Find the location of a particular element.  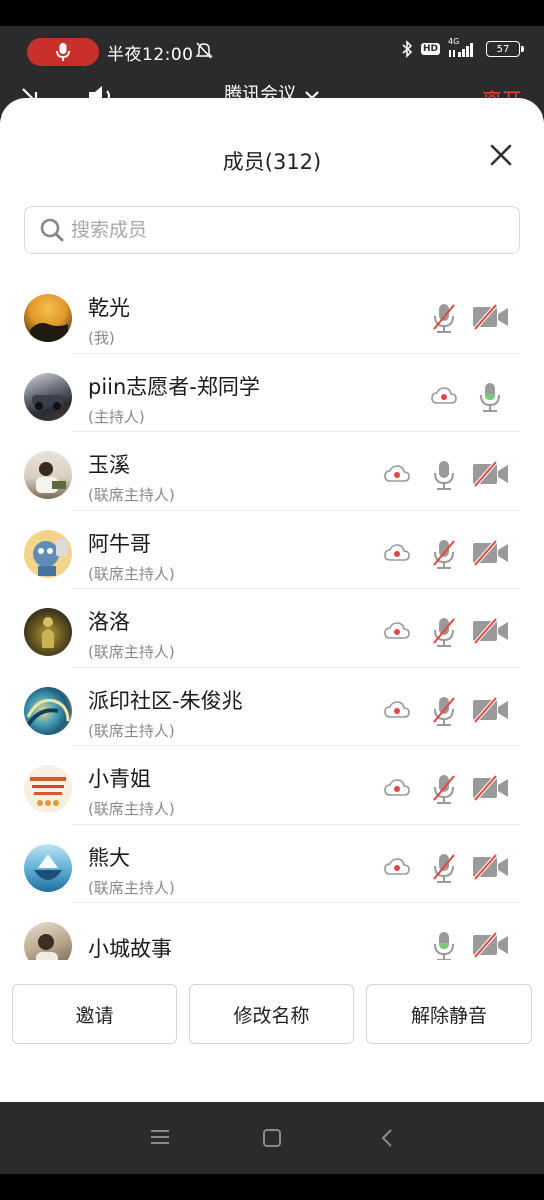

member-name: 洛洛 is located at coordinates (109, 622).